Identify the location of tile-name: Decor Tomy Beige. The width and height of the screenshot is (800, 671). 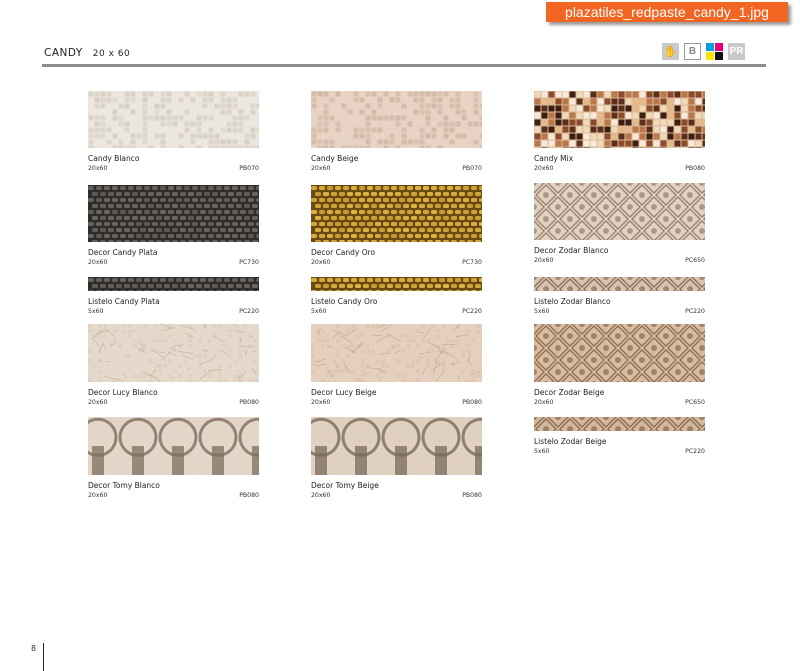
(345, 485).